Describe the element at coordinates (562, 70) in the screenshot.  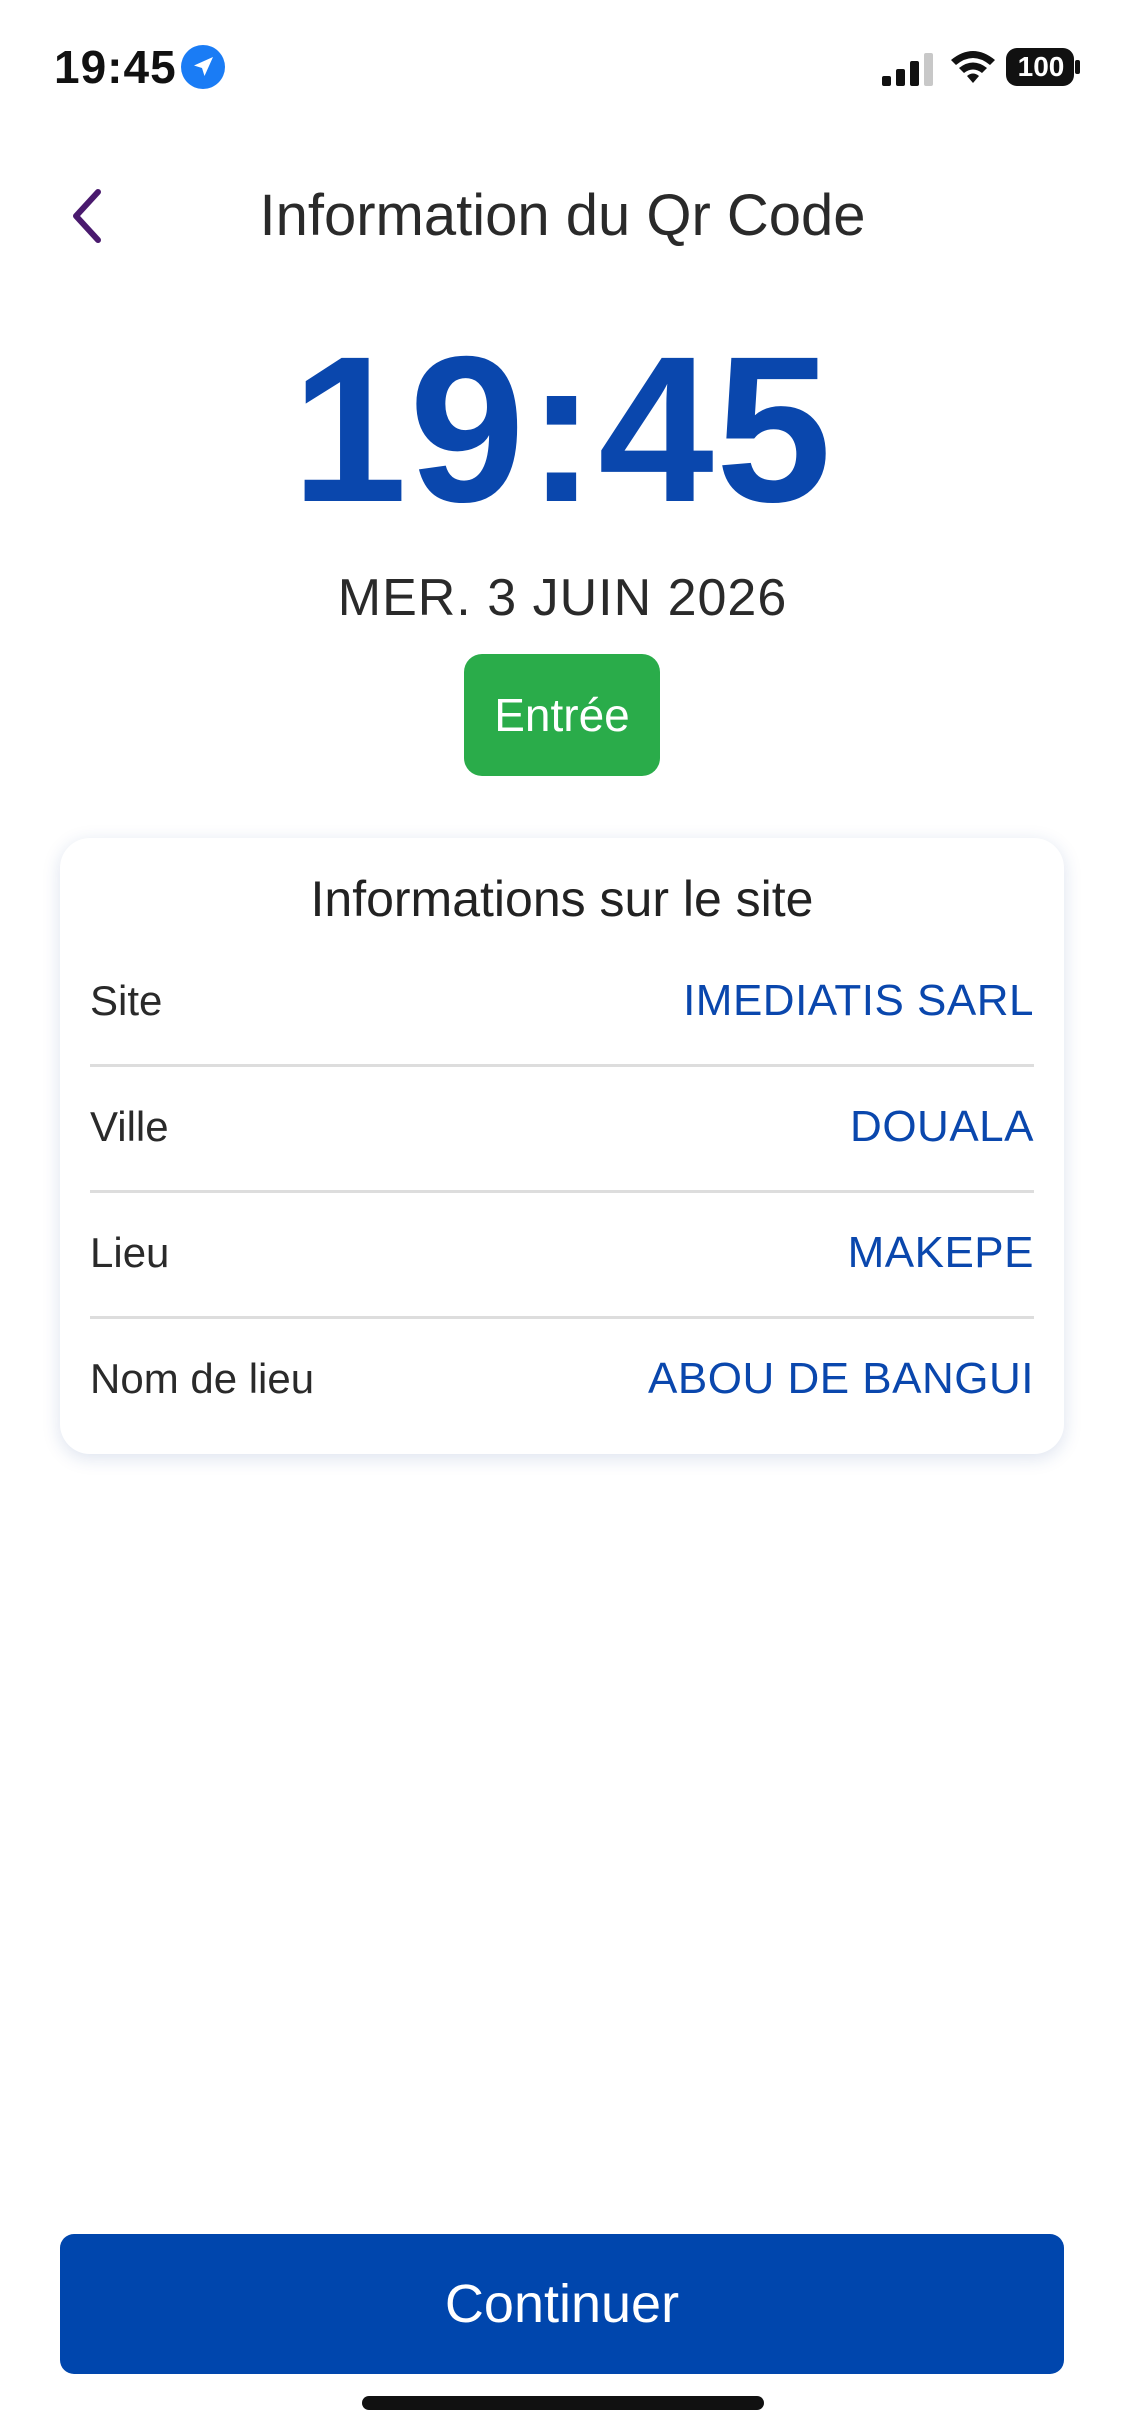
I see `status-bar: 19:45 100` at that location.